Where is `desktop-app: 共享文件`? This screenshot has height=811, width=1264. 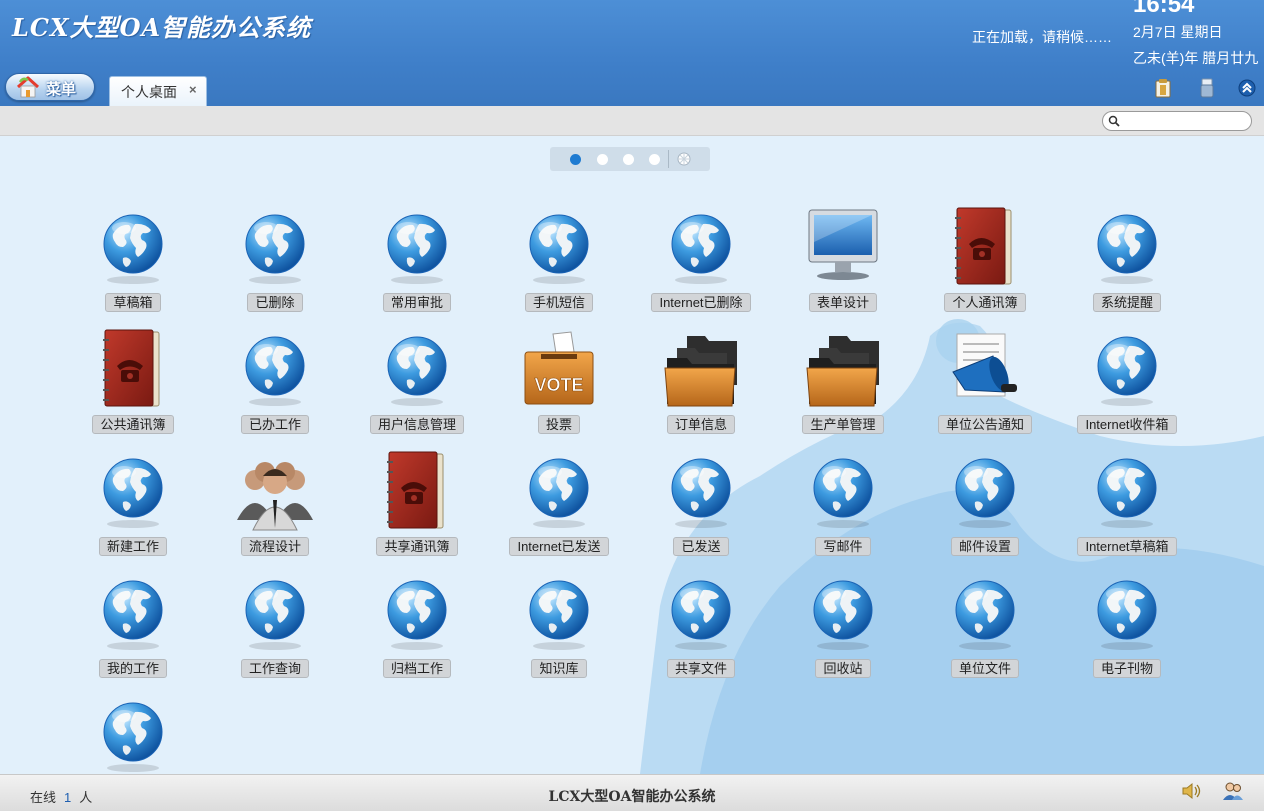 desktop-app: 共享文件 is located at coordinates (701, 633).